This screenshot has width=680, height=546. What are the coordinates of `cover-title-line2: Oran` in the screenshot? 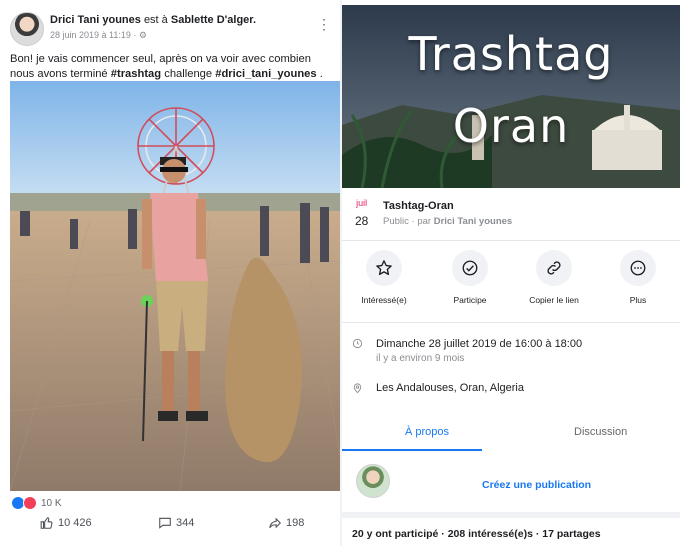 It's located at (511, 126).